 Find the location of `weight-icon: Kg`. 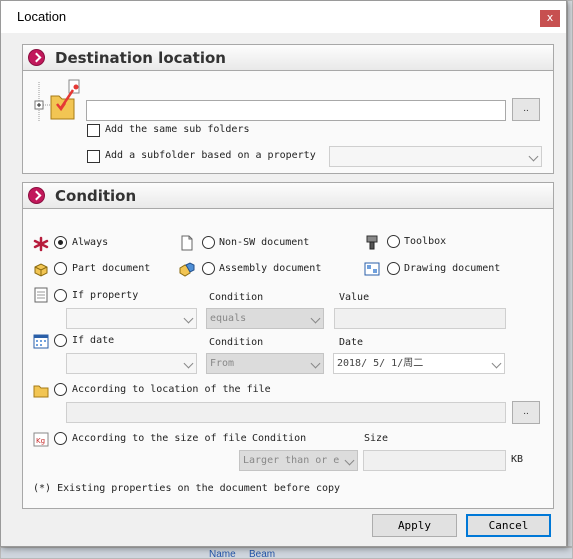

weight-icon: Kg is located at coordinates (41, 439).